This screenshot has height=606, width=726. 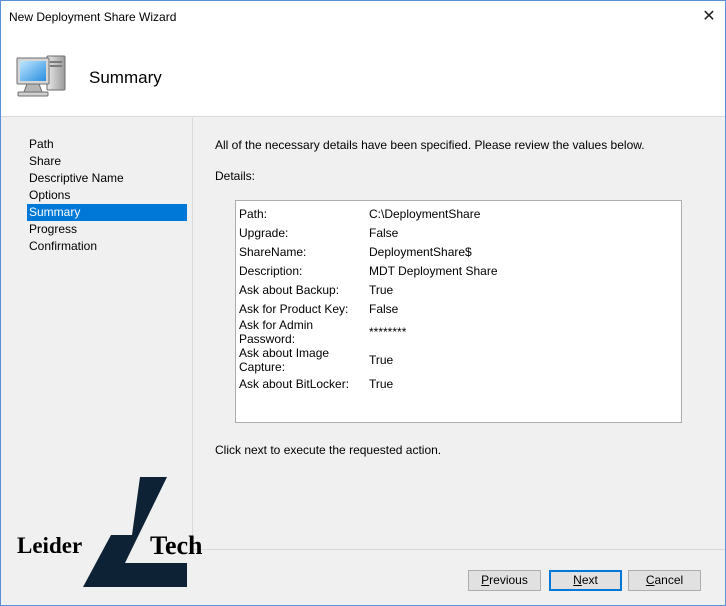 I want to click on detail-key: Description:, so click(x=271, y=270).